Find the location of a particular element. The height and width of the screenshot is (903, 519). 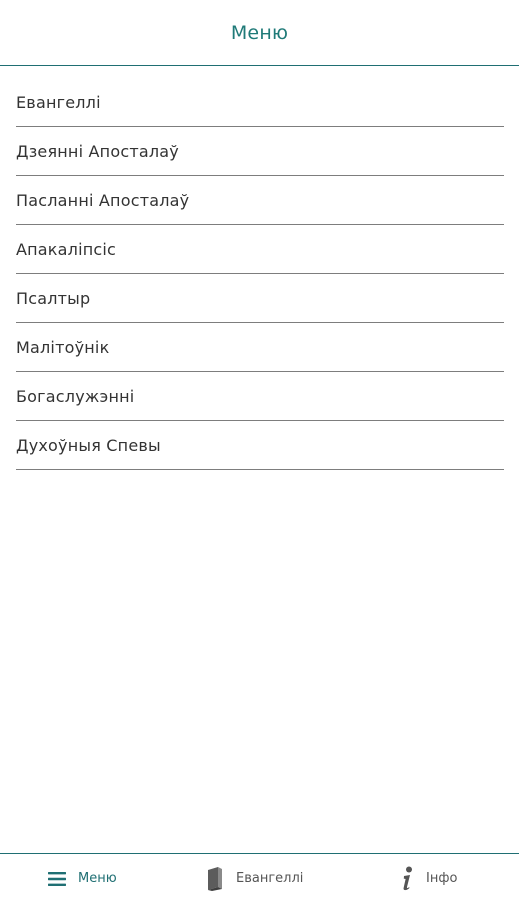

menu-item-epistles: Пасланні Апосталаў is located at coordinates (260, 200).